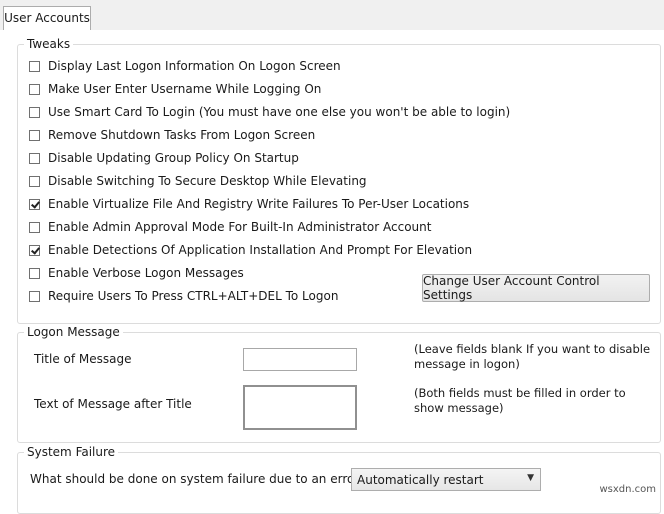 This screenshot has height=514, width=664. What do you see at coordinates (182, 135) in the screenshot?
I see `tweak-label: Remove Shutdown Tasks From Logon Screen` at bounding box center [182, 135].